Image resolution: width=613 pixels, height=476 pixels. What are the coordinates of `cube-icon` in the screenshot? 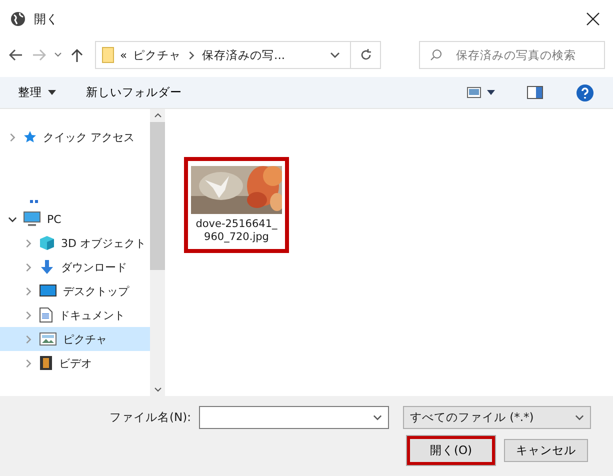 It's located at (47, 243).